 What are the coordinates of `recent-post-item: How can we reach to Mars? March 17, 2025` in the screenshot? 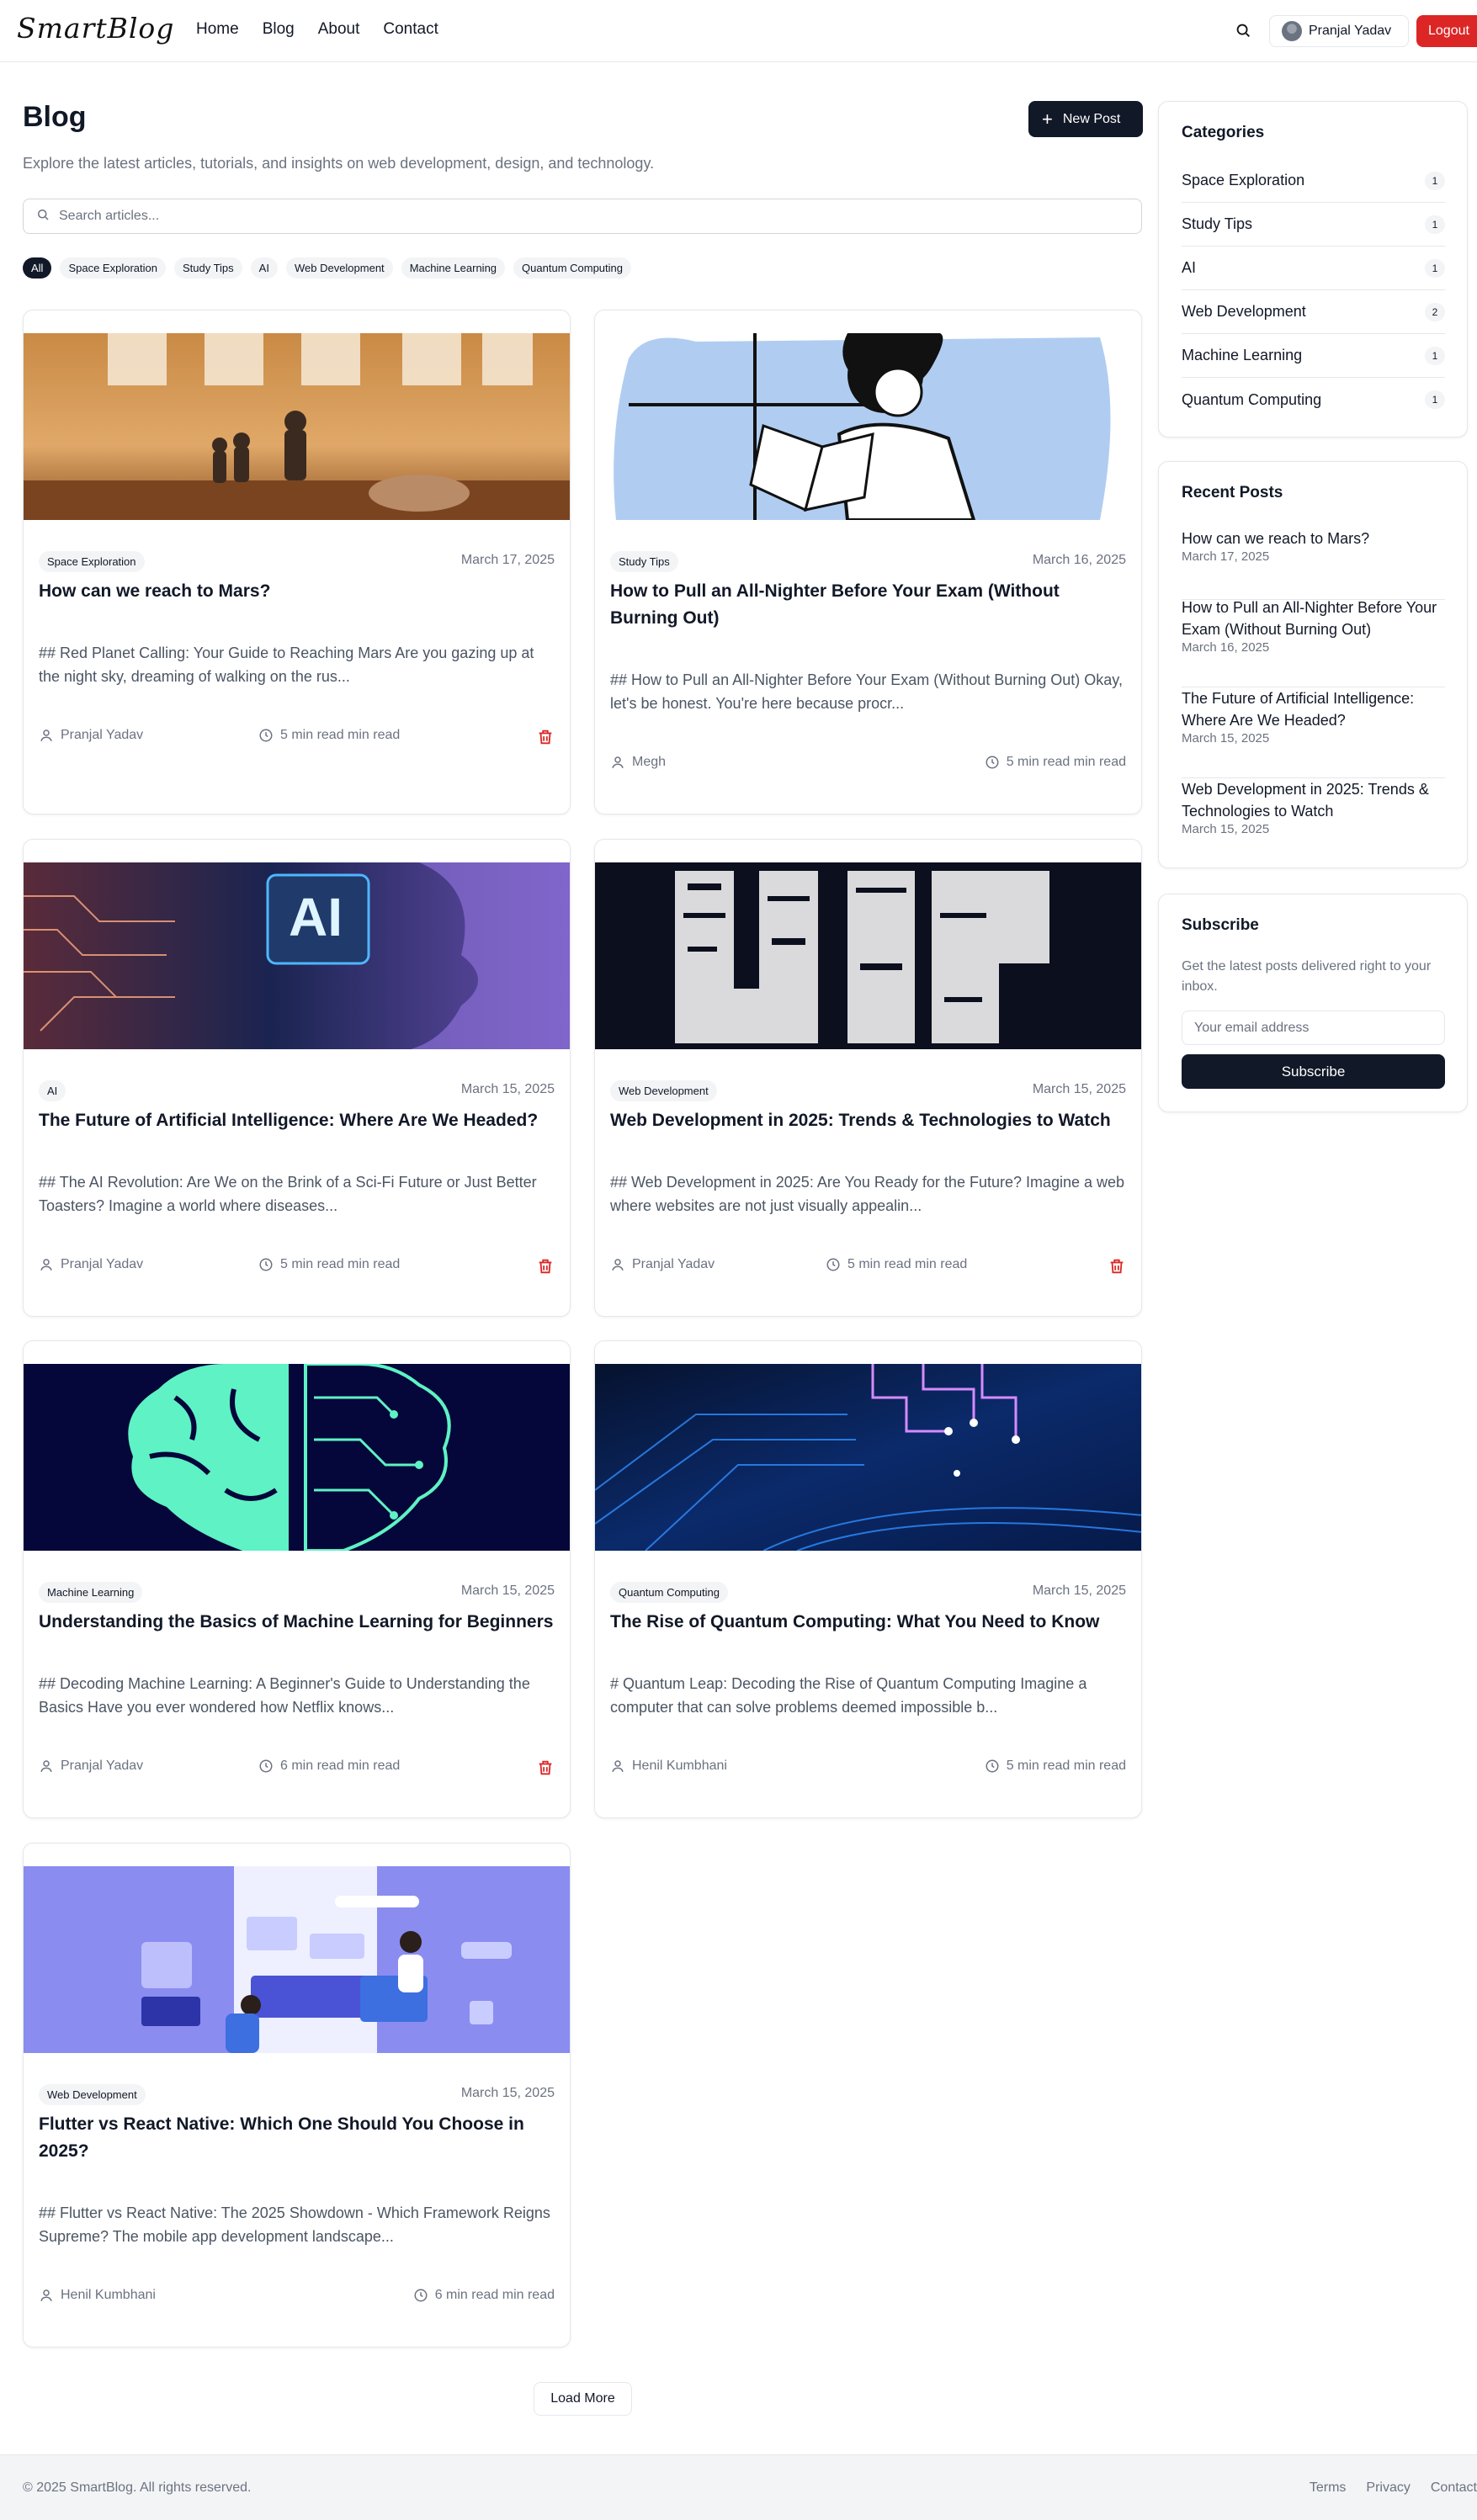 It's located at (1313, 564).